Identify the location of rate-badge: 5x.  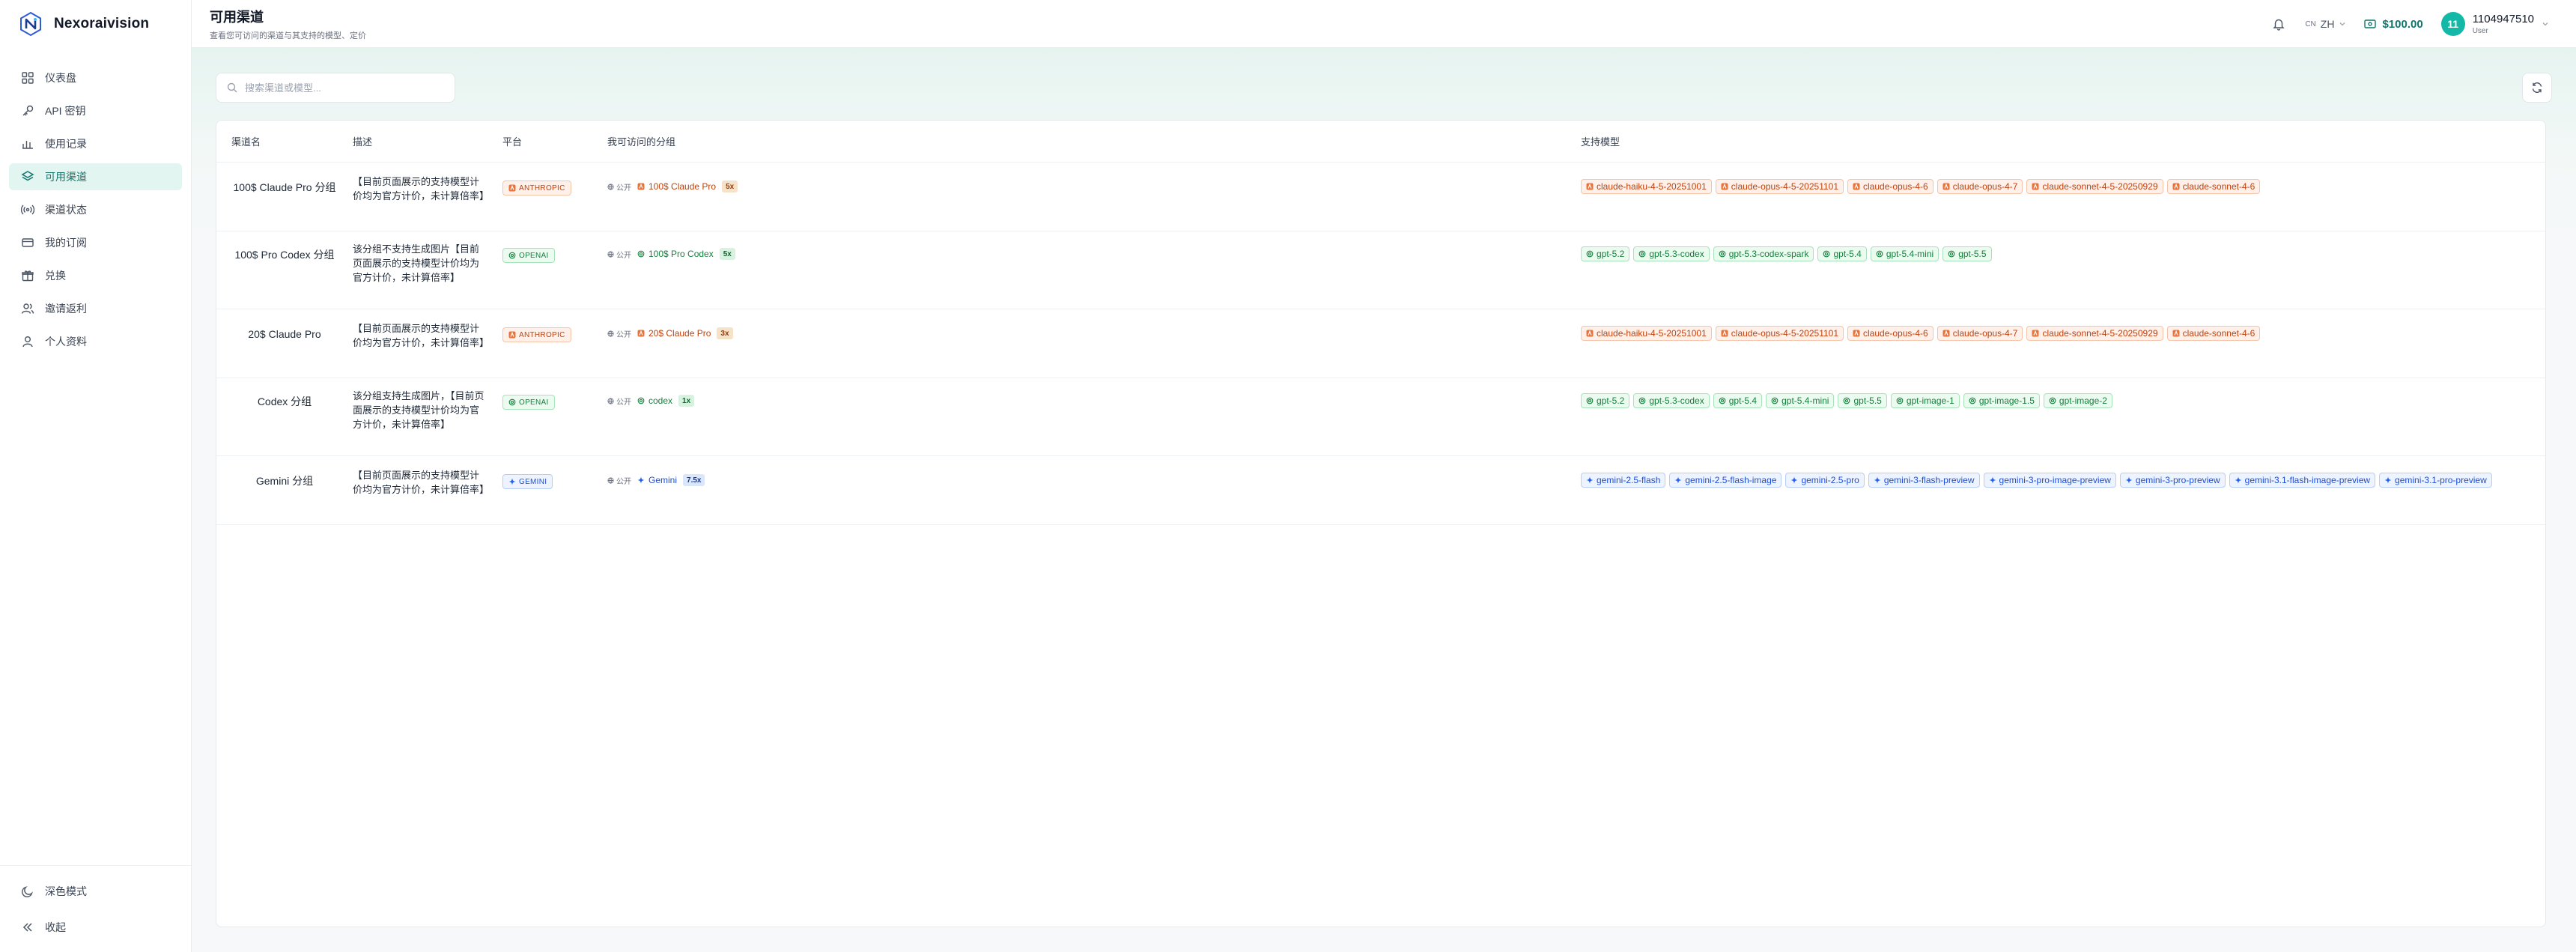
(727, 254).